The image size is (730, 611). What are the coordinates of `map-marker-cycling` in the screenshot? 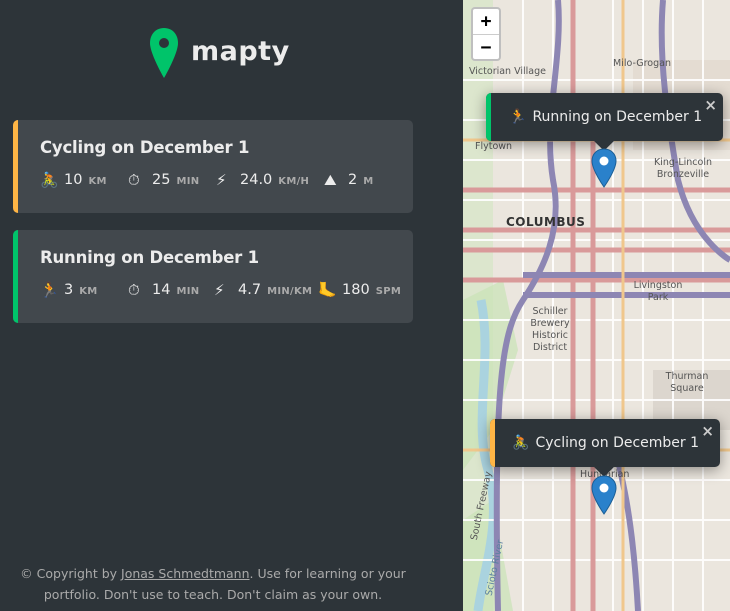 It's located at (604, 495).